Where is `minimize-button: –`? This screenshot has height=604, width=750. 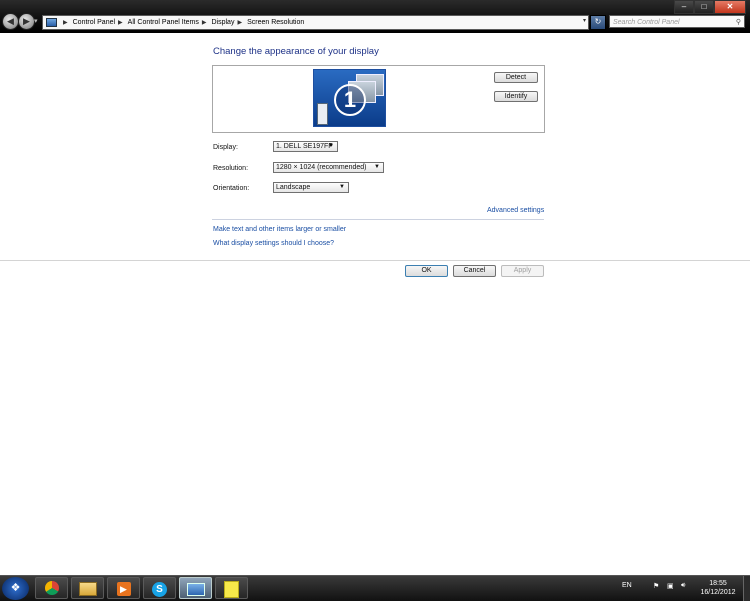
minimize-button: – is located at coordinates (684, 7).